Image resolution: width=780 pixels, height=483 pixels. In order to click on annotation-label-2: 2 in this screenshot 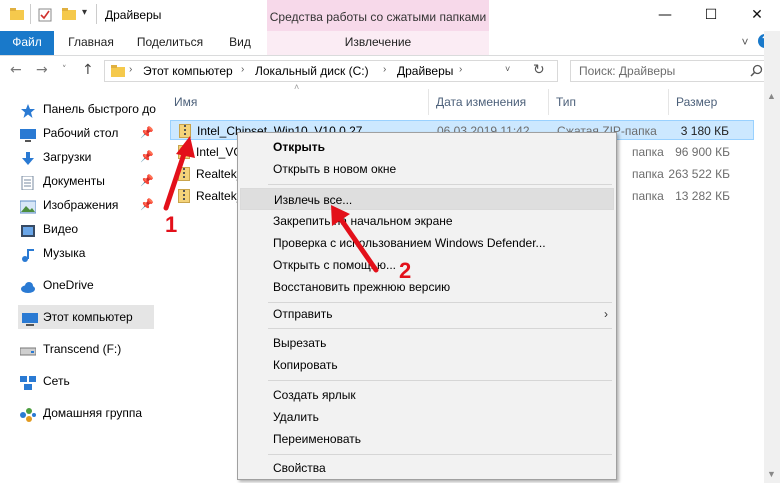, I will do `click(405, 270)`.